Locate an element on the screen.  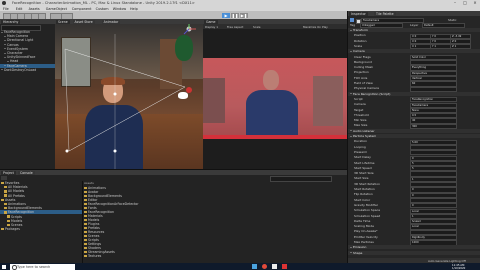
property-row: Position X 0Y 0Z -3.49 is located at coordinates (414, 36).